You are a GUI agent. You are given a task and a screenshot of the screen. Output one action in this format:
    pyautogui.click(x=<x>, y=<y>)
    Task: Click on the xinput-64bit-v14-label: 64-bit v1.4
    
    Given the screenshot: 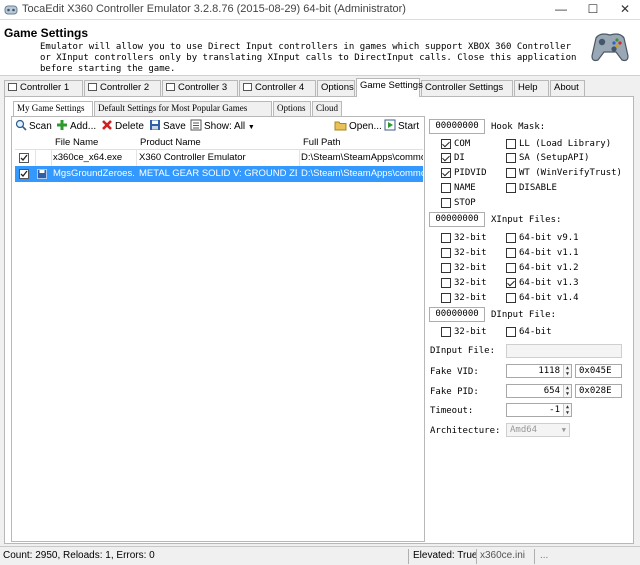 What is the action you would take?
    pyautogui.click(x=549, y=298)
    